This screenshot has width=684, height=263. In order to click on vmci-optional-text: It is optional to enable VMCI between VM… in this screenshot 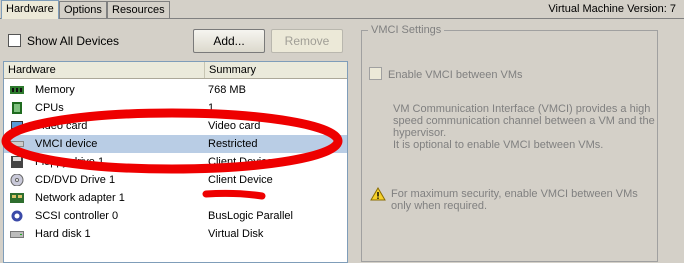, I will do `click(498, 145)`.